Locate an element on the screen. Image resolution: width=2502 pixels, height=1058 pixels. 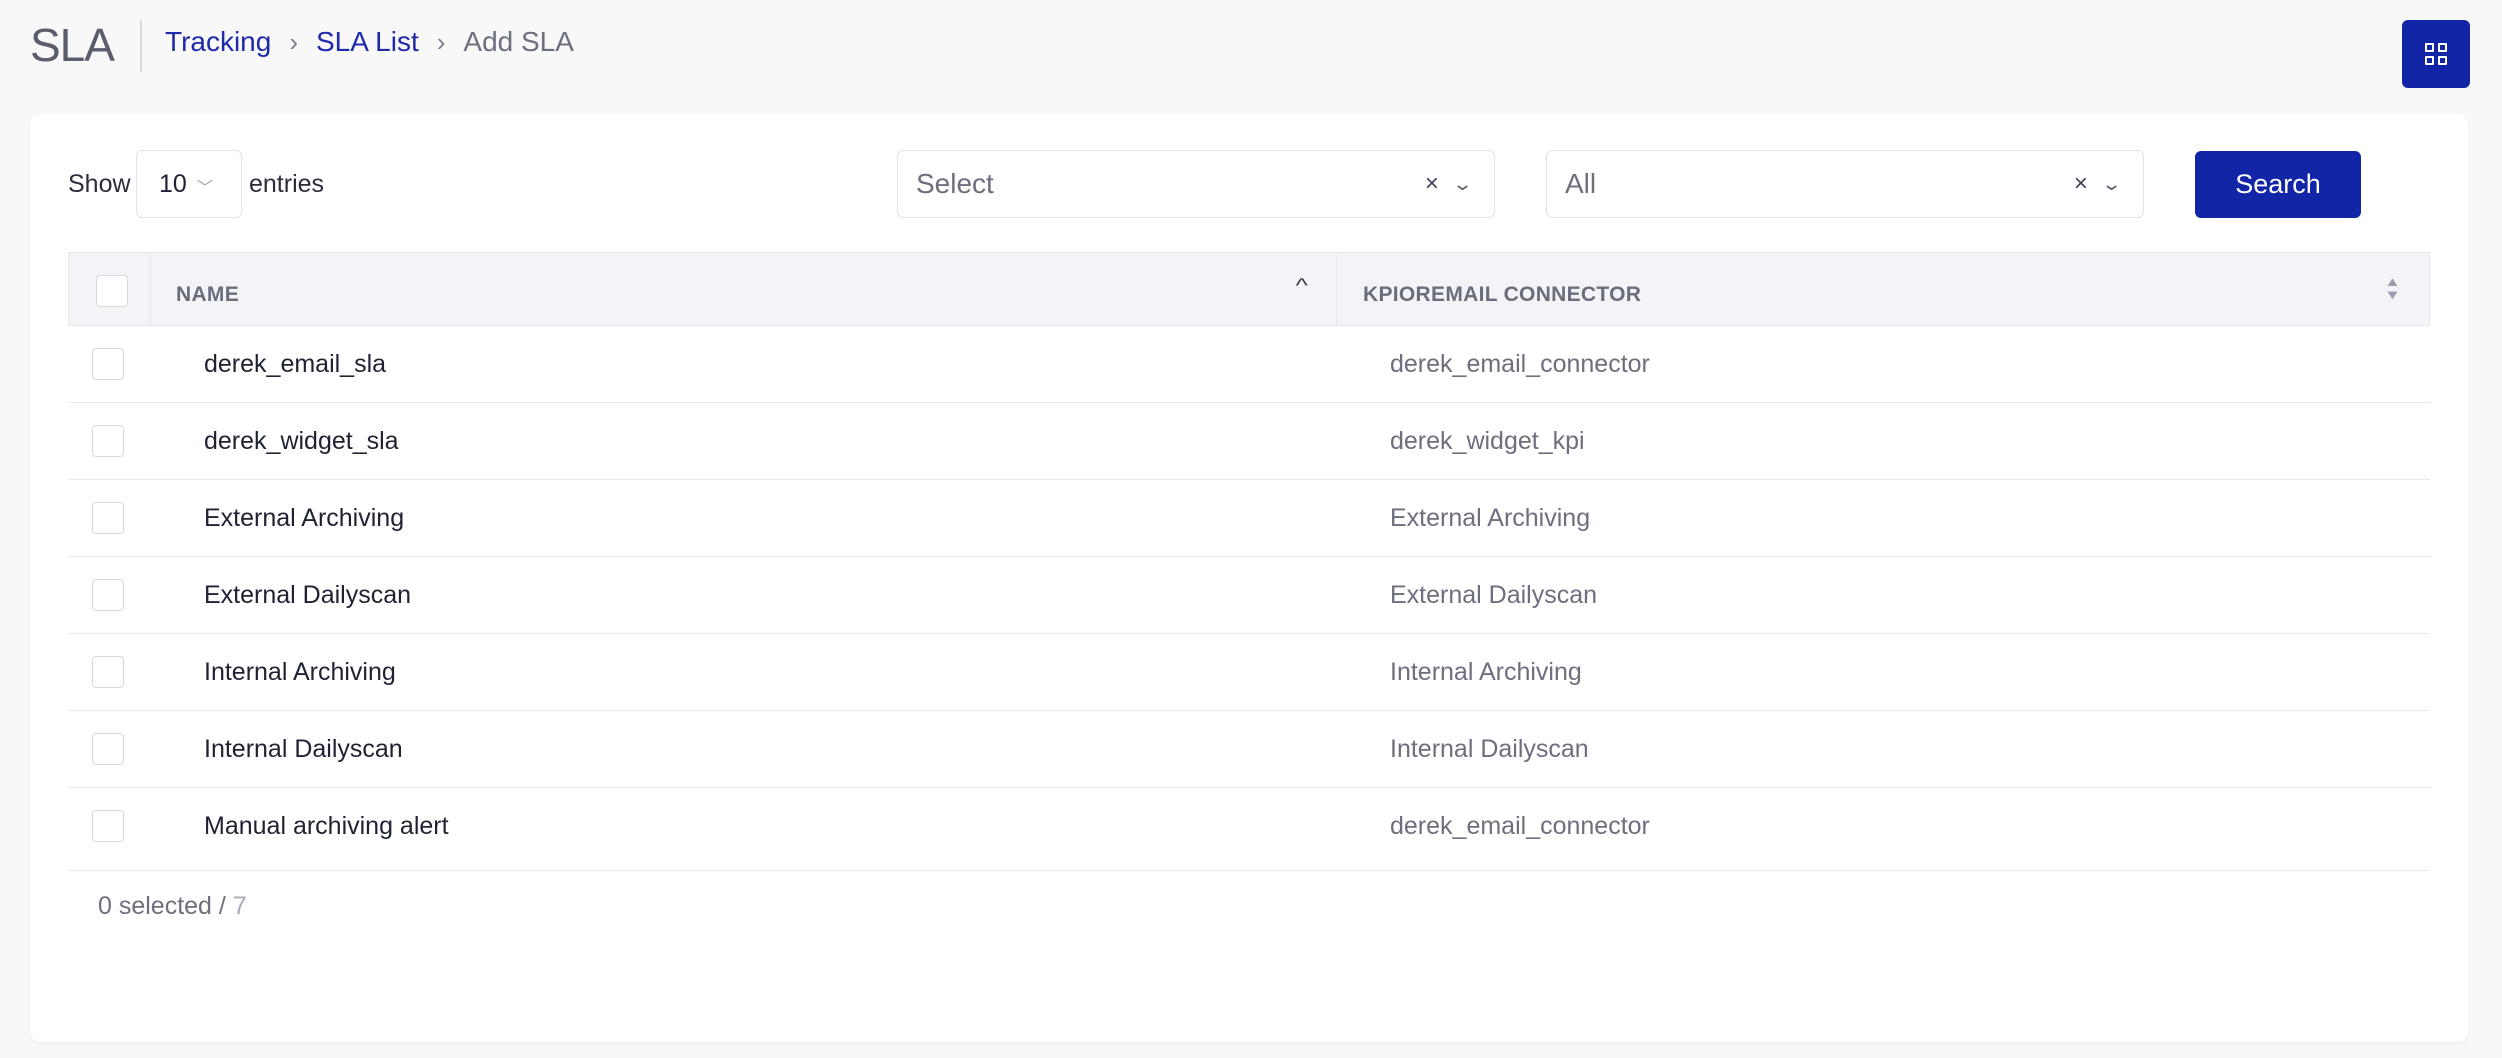
app-title: SLA is located at coordinates (72, 45).